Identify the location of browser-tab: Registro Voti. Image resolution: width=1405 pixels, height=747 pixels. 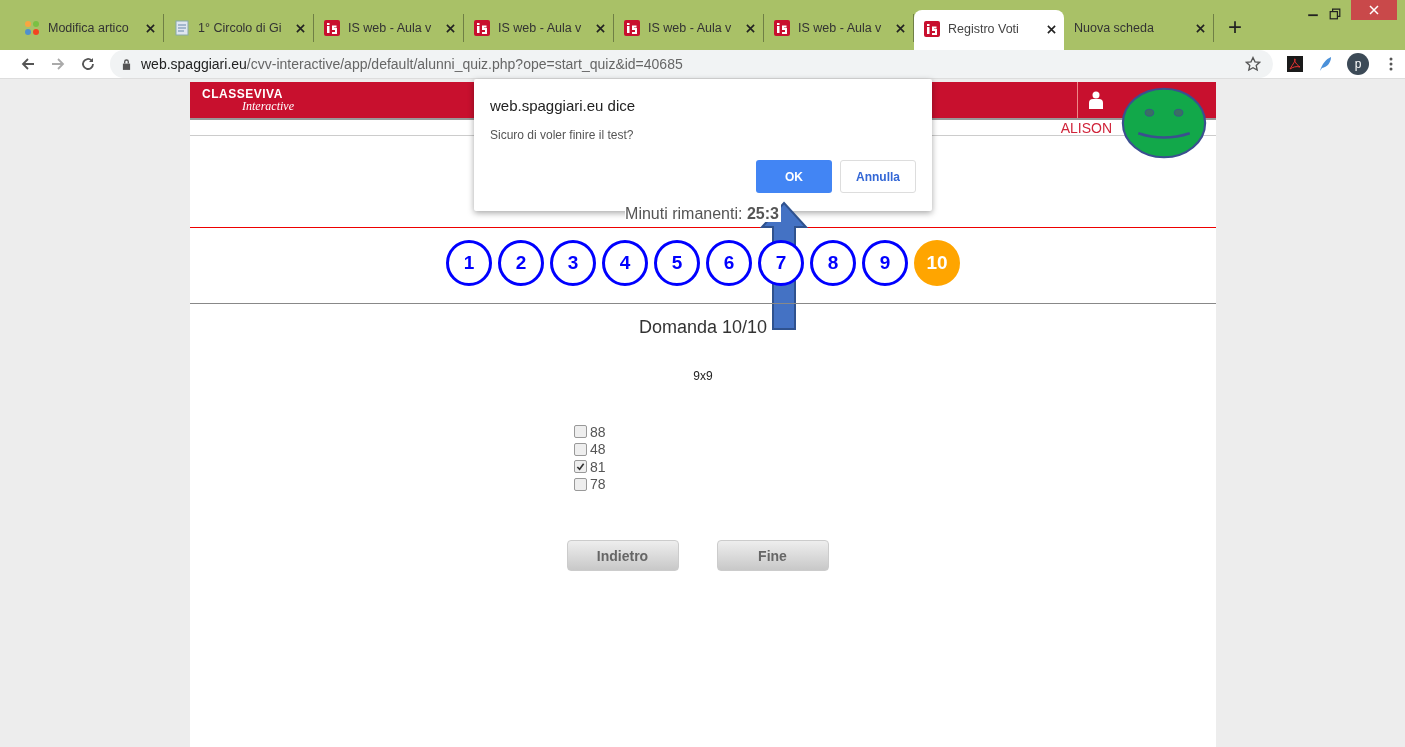
(989, 30).